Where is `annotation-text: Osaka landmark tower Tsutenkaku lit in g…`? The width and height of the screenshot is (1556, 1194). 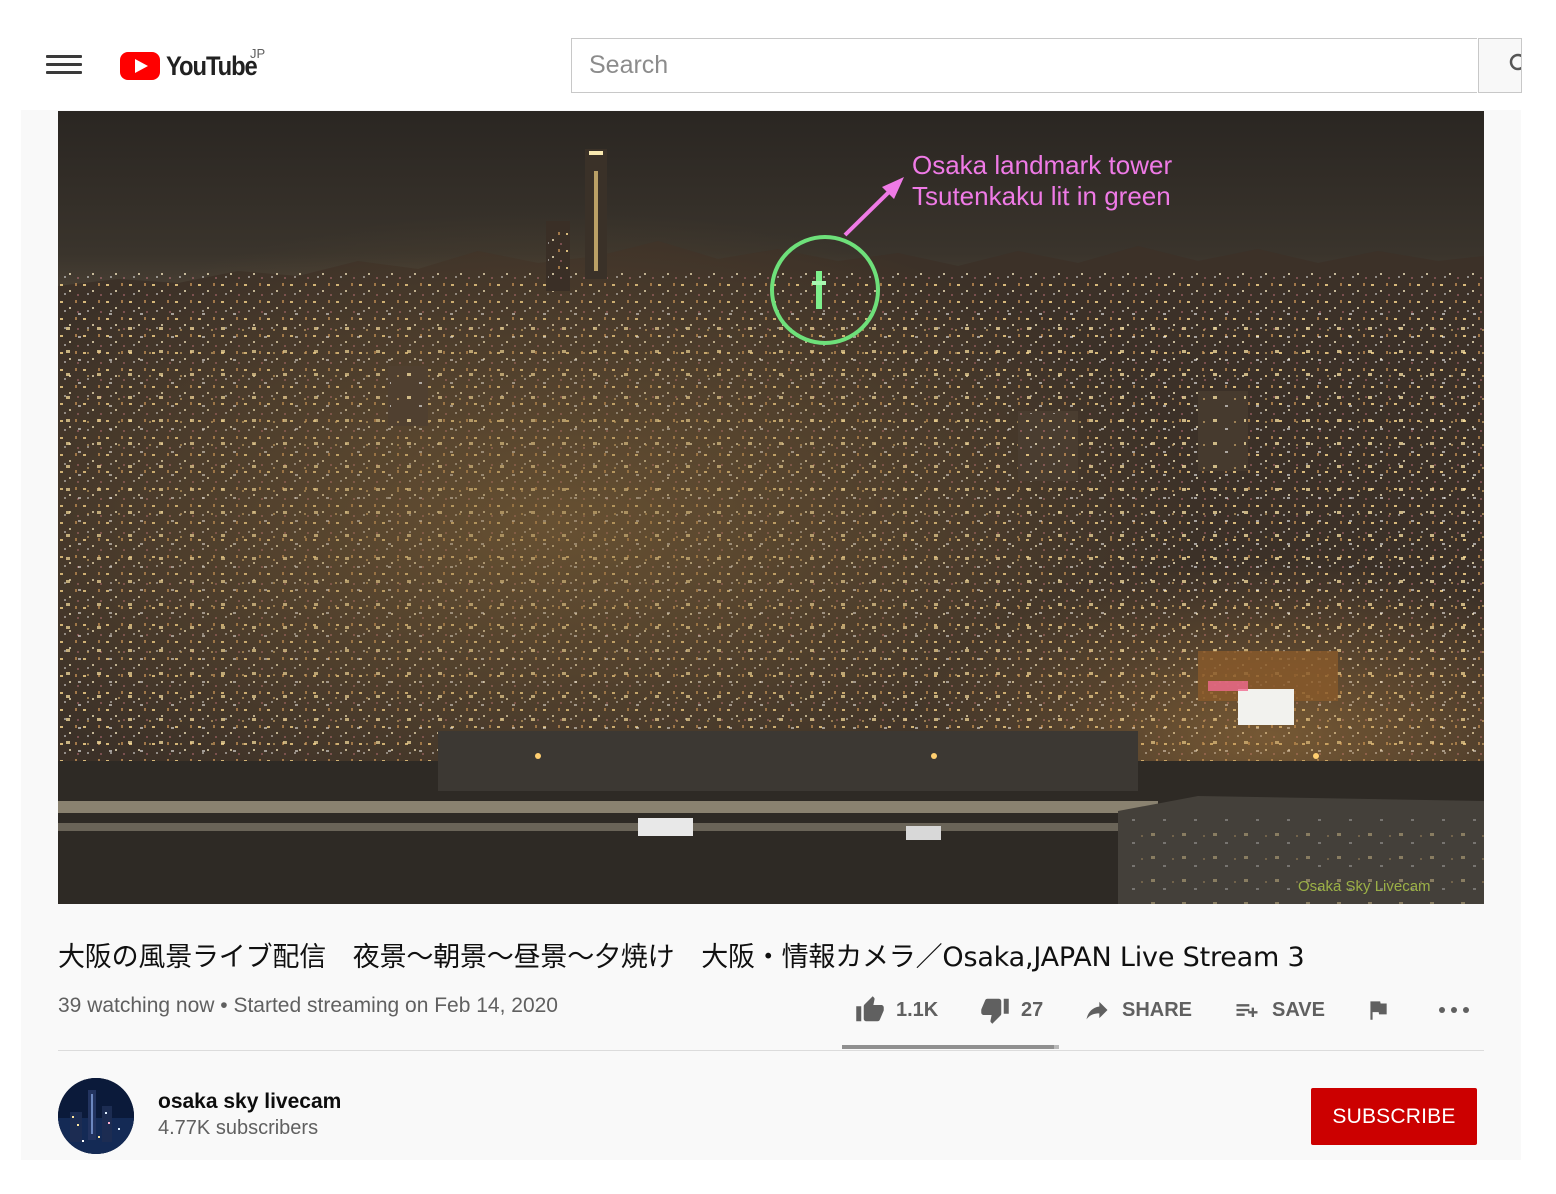
annotation-text: Osaka landmark tower Tsutenkaku lit in g… is located at coordinates (1042, 181).